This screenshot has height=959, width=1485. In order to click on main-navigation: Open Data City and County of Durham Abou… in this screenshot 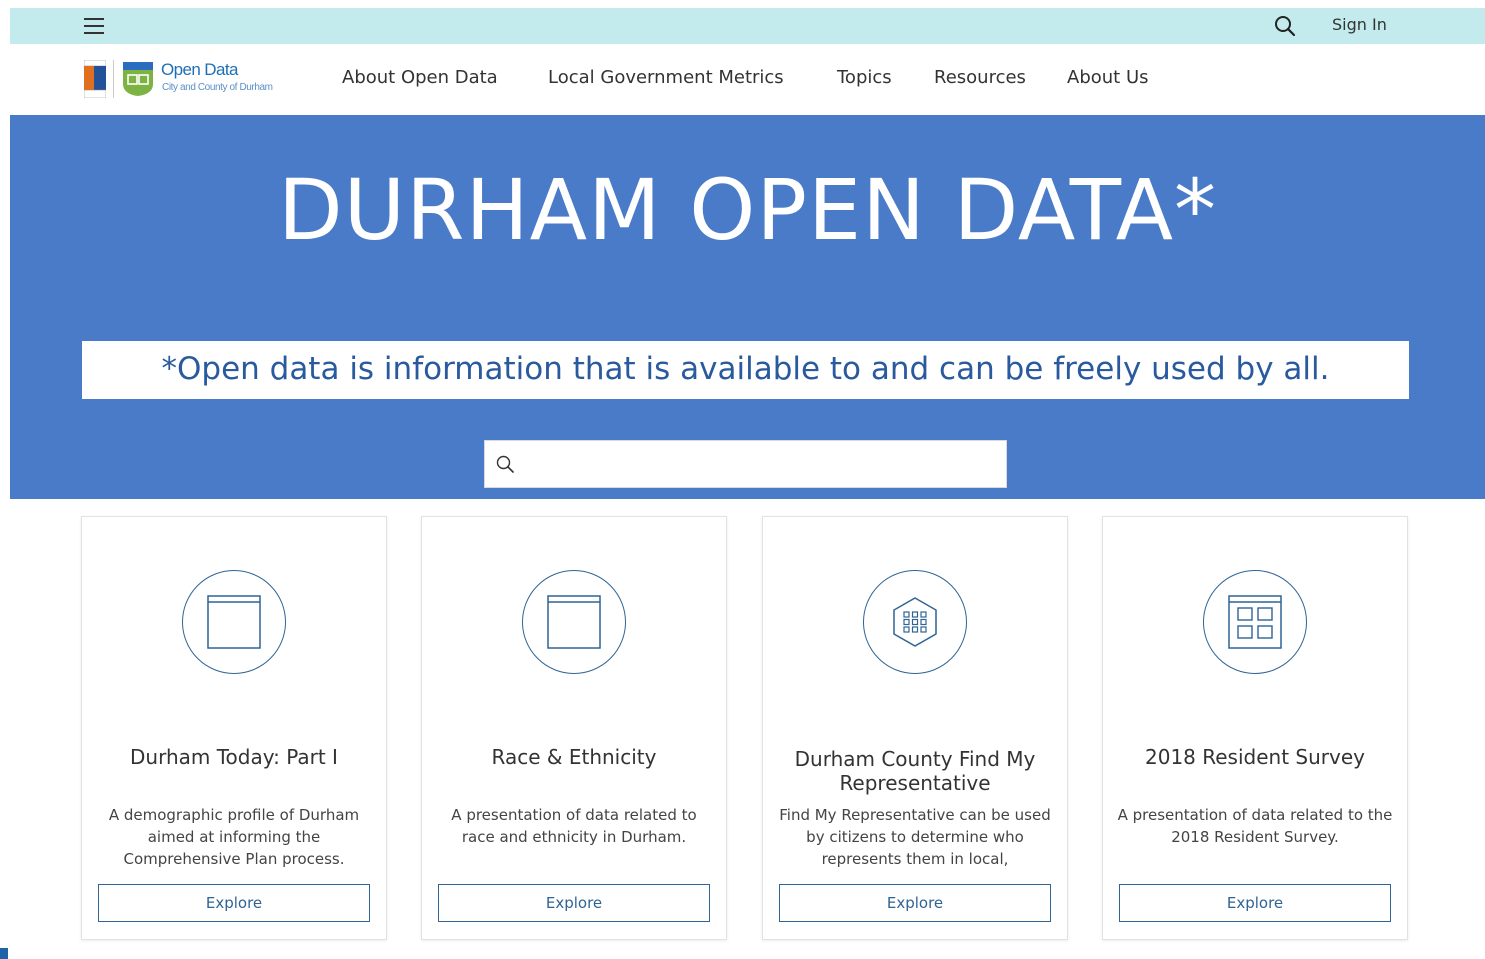, I will do `click(747, 79)`.